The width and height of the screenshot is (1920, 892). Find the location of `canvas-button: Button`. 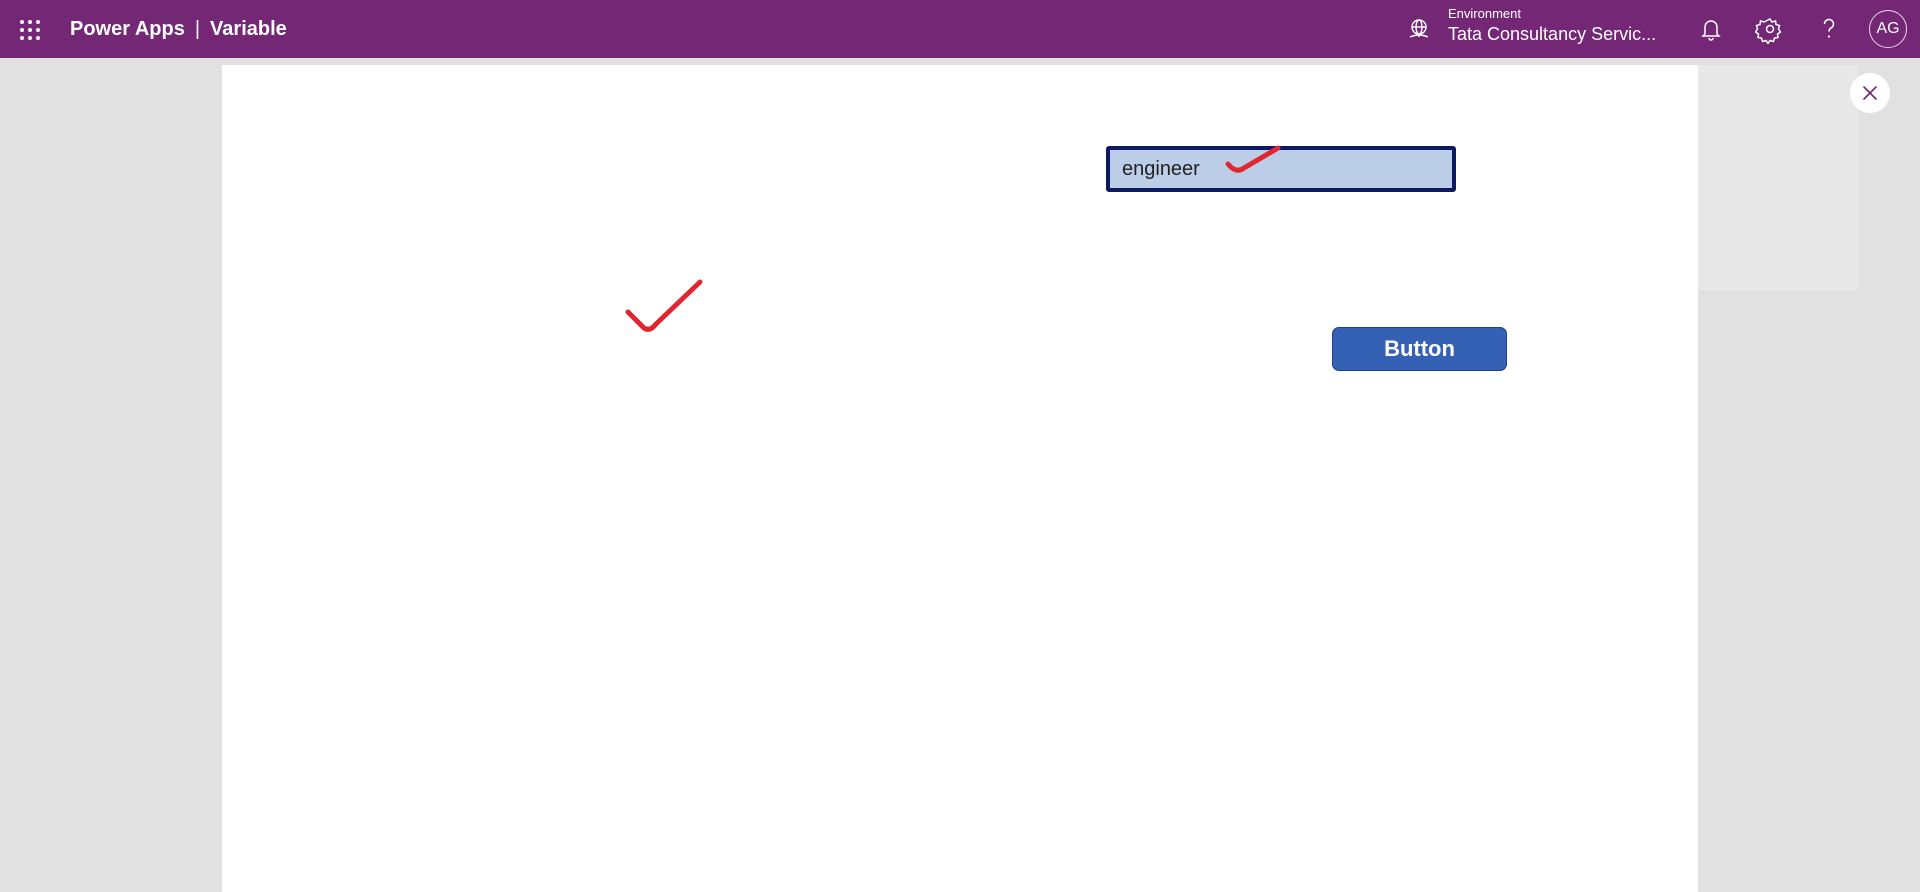

canvas-button: Button is located at coordinates (1419, 349).